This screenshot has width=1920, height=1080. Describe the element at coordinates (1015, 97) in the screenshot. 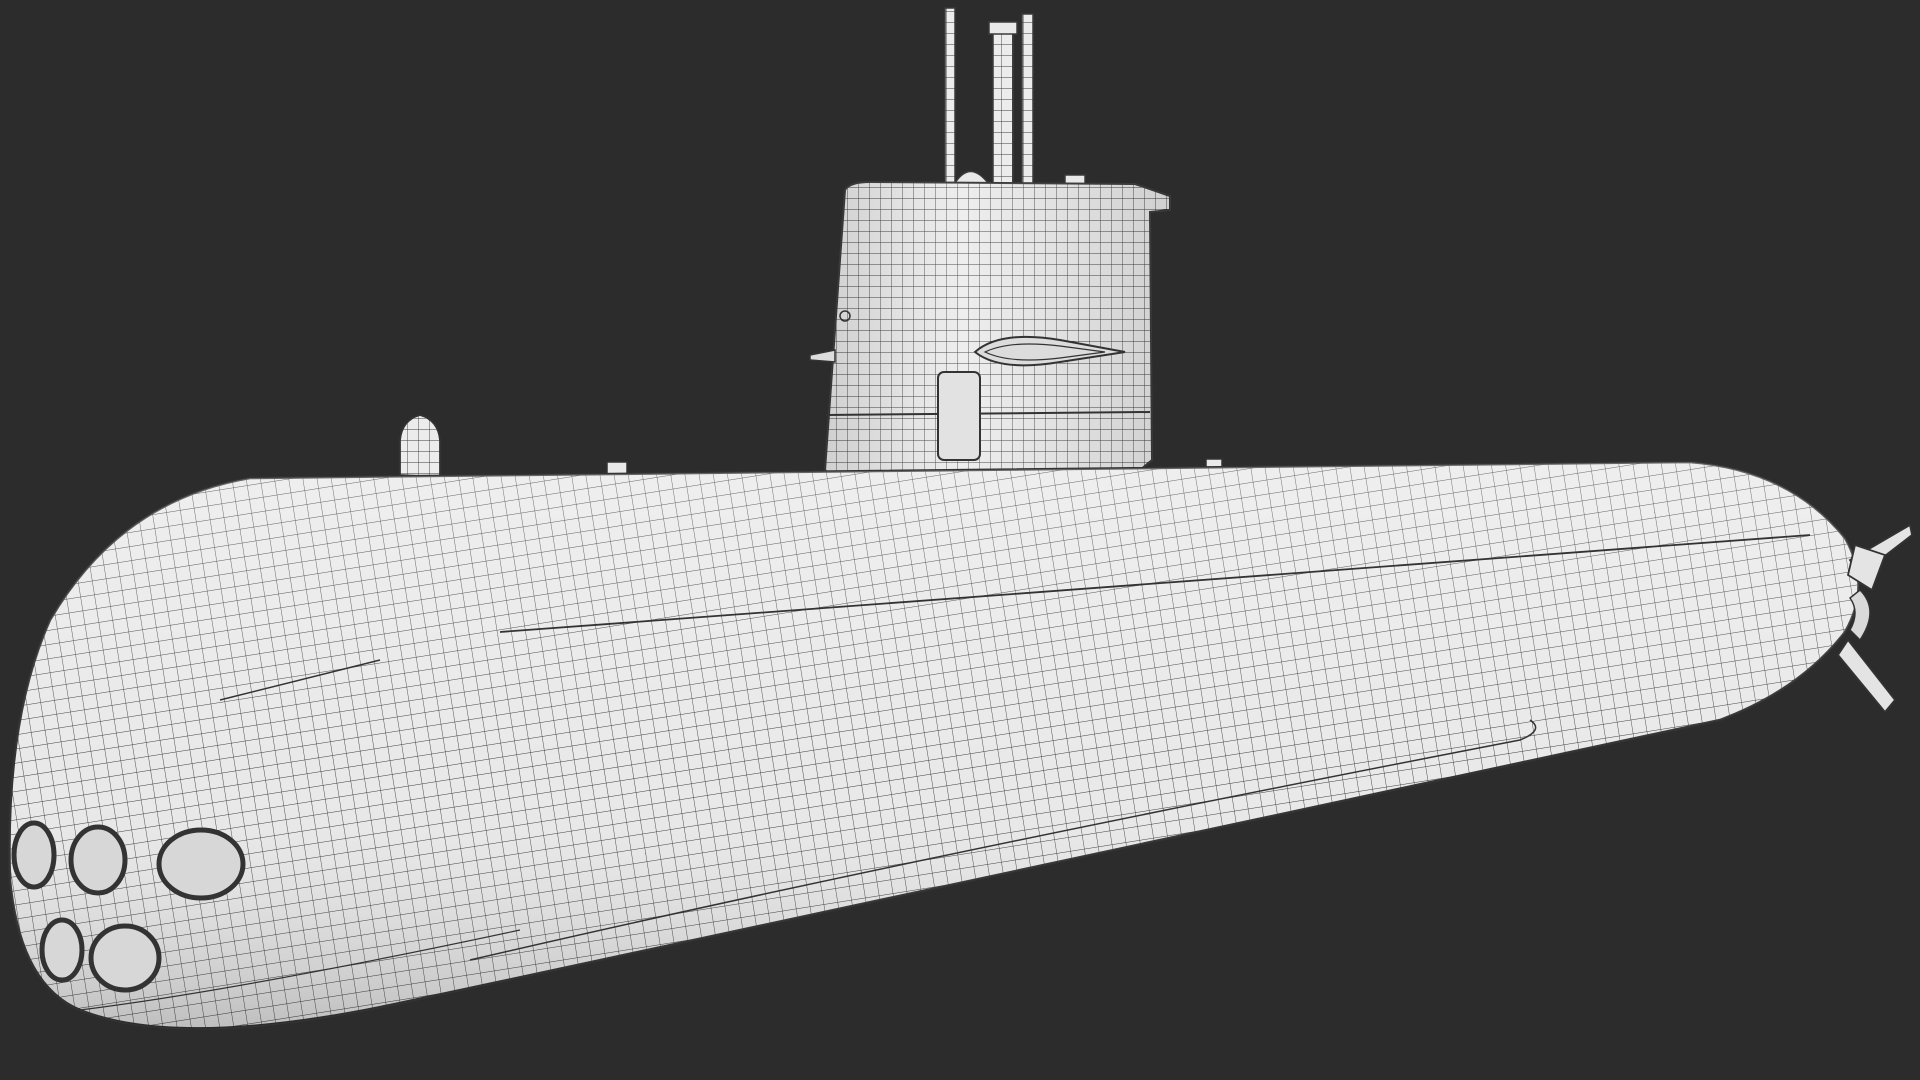

I see `mast-group` at that location.